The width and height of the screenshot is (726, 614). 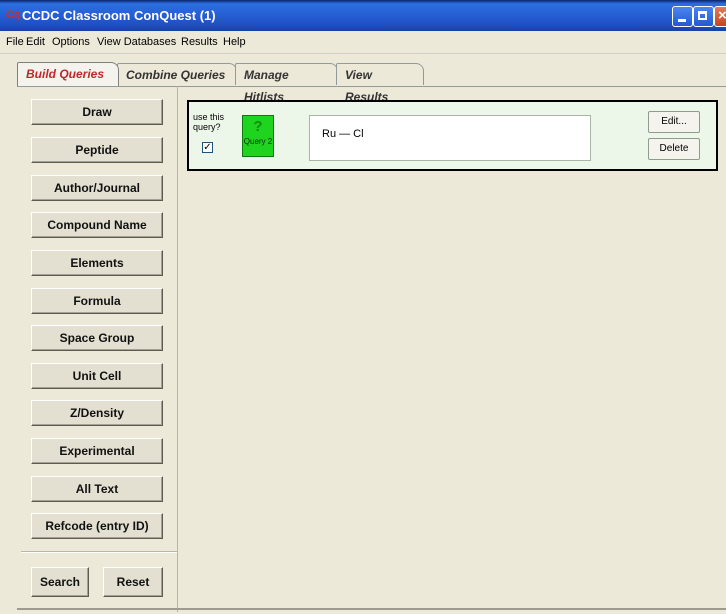 What do you see at coordinates (99, 552) in the screenshot?
I see `sidebar-divider-highlight` at bounding box center [99, 552].